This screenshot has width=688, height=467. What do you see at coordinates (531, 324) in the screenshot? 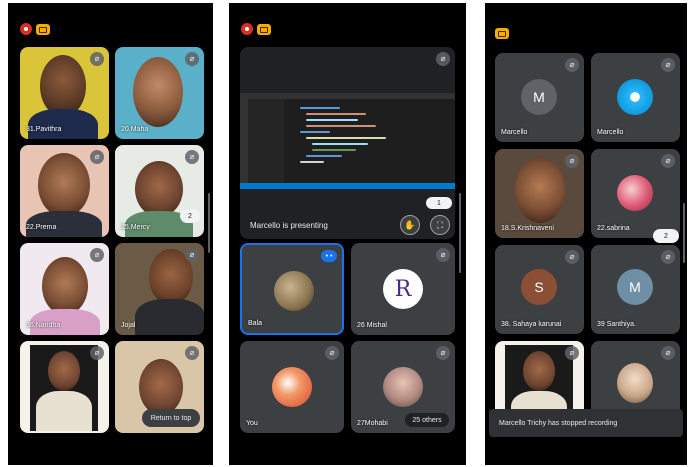
I see `participant-name: 38. Sahaya karunai` at bounding box center [531, 324].